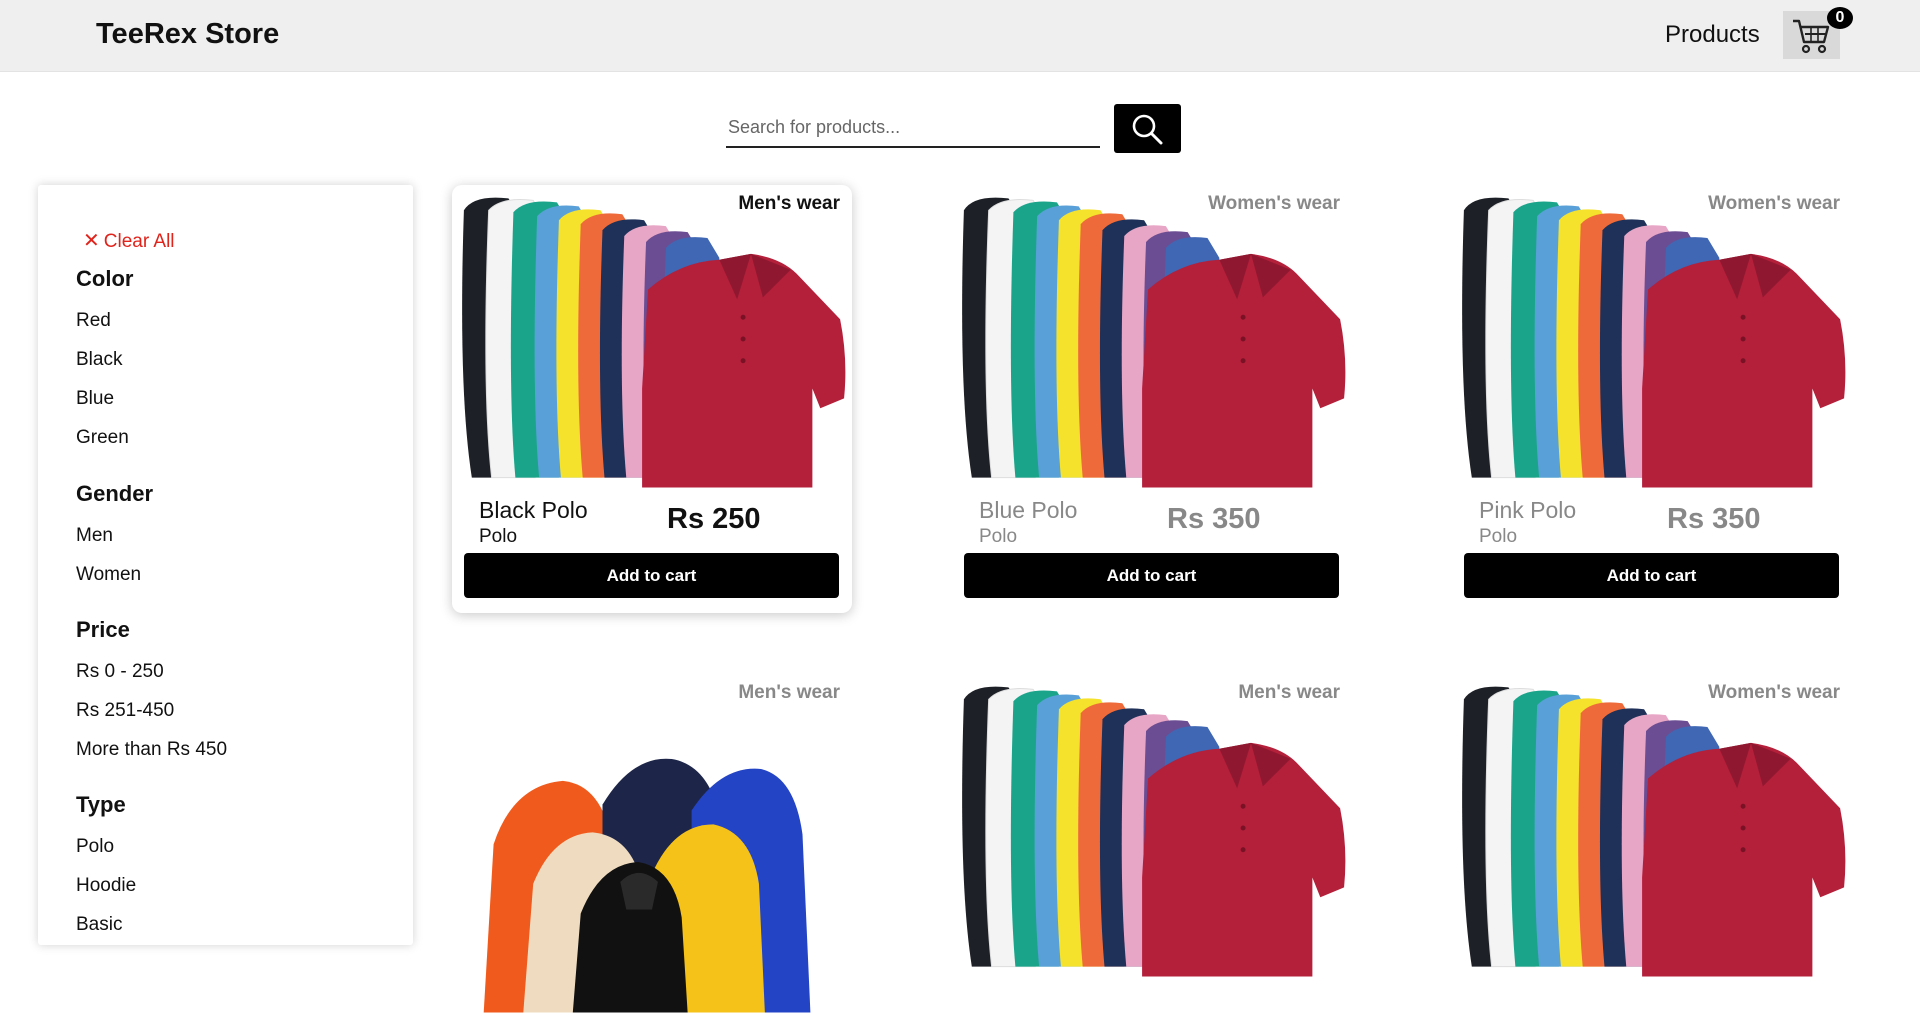 This screenshot has height=1014, width=1920. I want to click on clear-all-label: Clear All, so click(139, 241).